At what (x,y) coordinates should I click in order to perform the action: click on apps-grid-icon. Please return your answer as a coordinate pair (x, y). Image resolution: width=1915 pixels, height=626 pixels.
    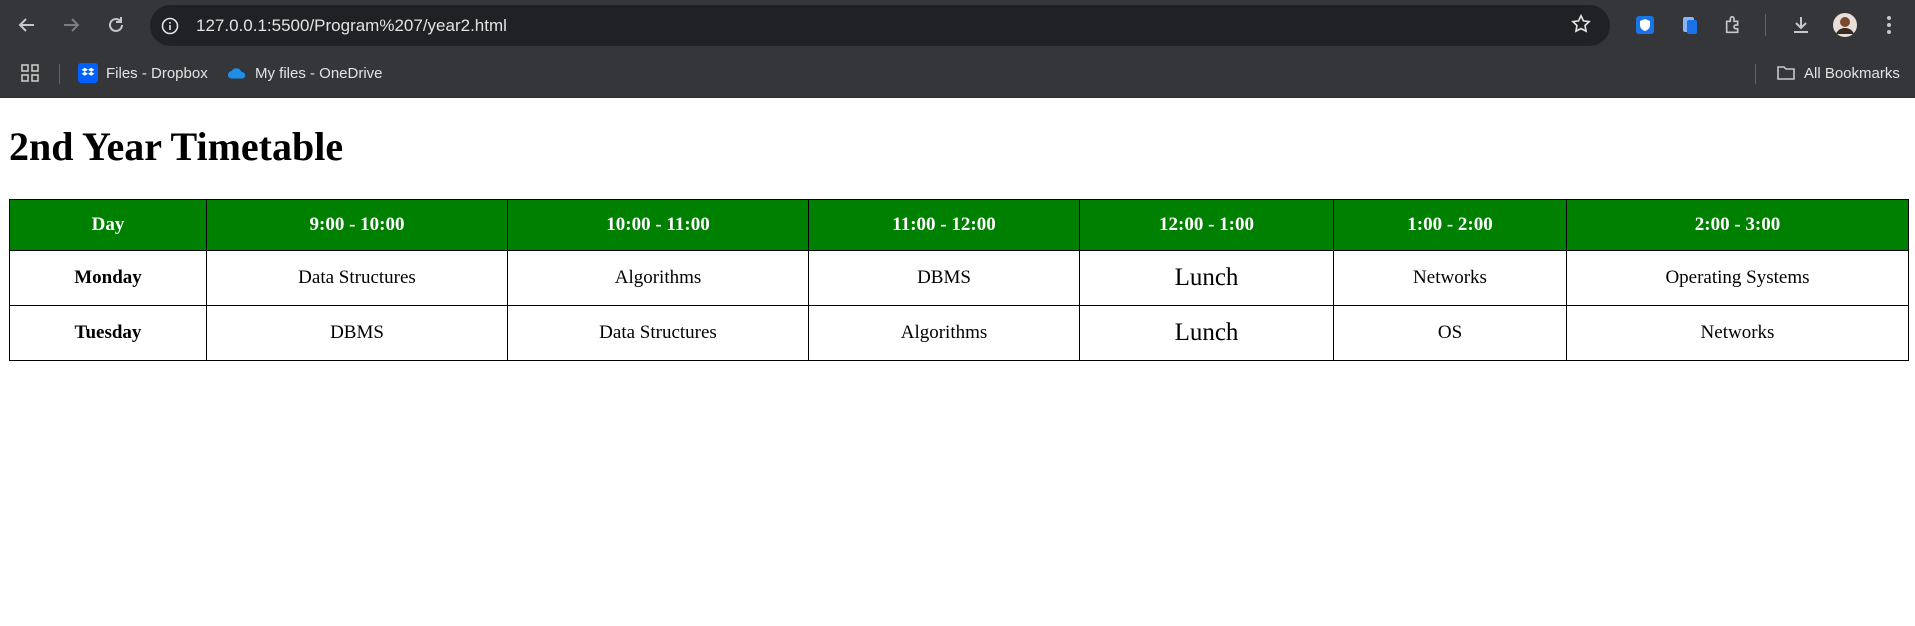
    Looking at the image, I should click on (30, 73).